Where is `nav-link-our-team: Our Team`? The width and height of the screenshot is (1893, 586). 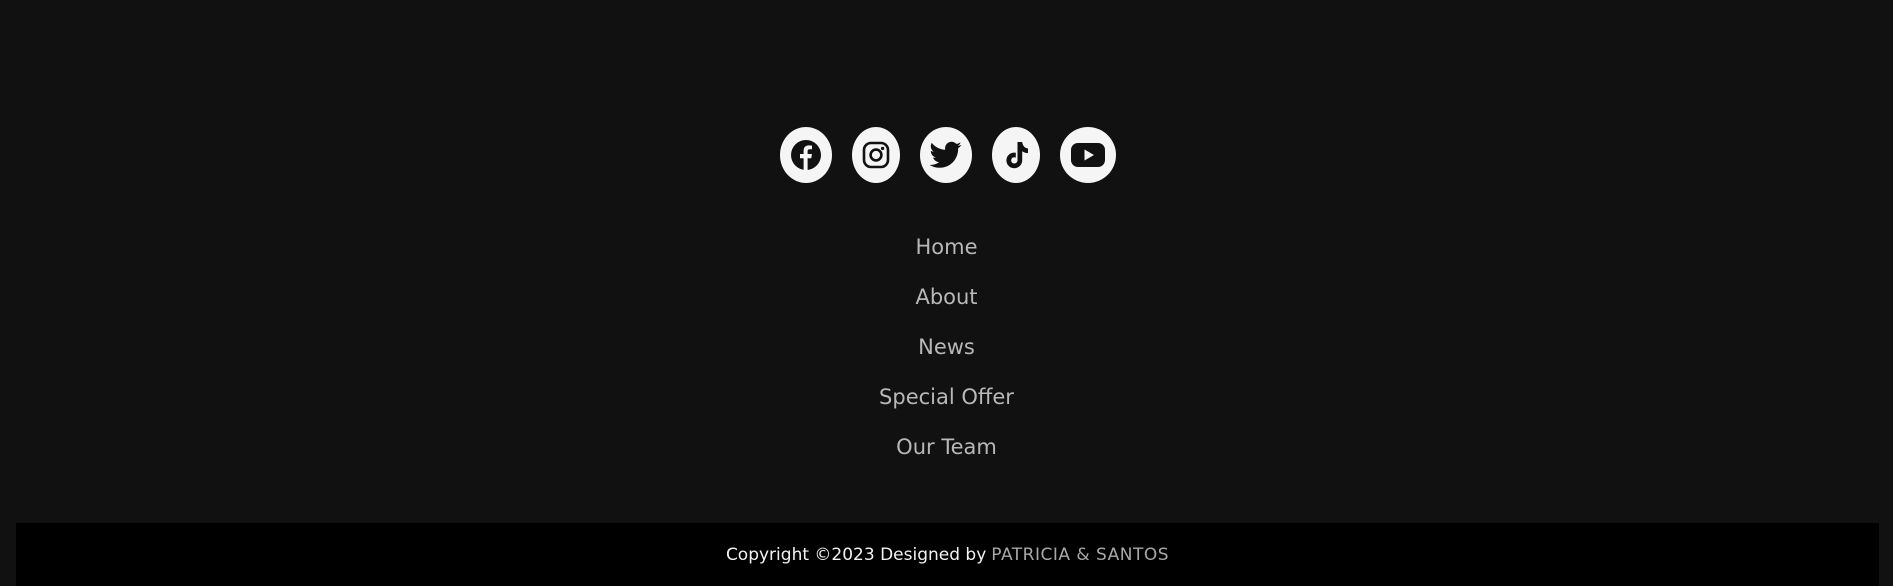 nav-link-our-team: Our Team is located at coordinates (946, 447).